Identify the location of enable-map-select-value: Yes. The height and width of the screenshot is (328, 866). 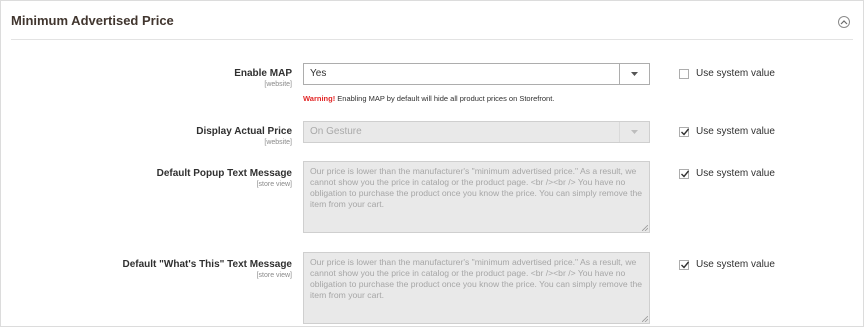
(318, 73).